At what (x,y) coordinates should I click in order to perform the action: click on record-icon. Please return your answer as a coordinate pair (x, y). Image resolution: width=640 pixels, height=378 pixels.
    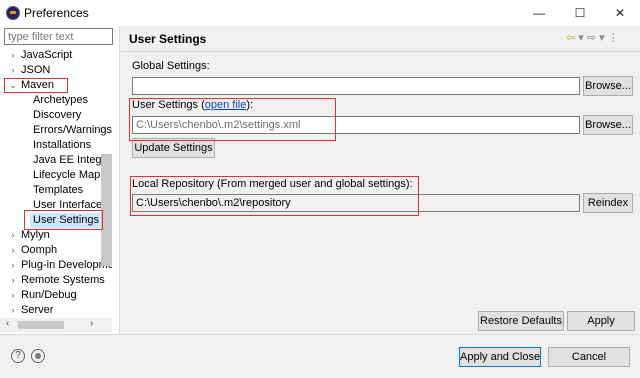
    Looking at the image, I should click on (38, 356).